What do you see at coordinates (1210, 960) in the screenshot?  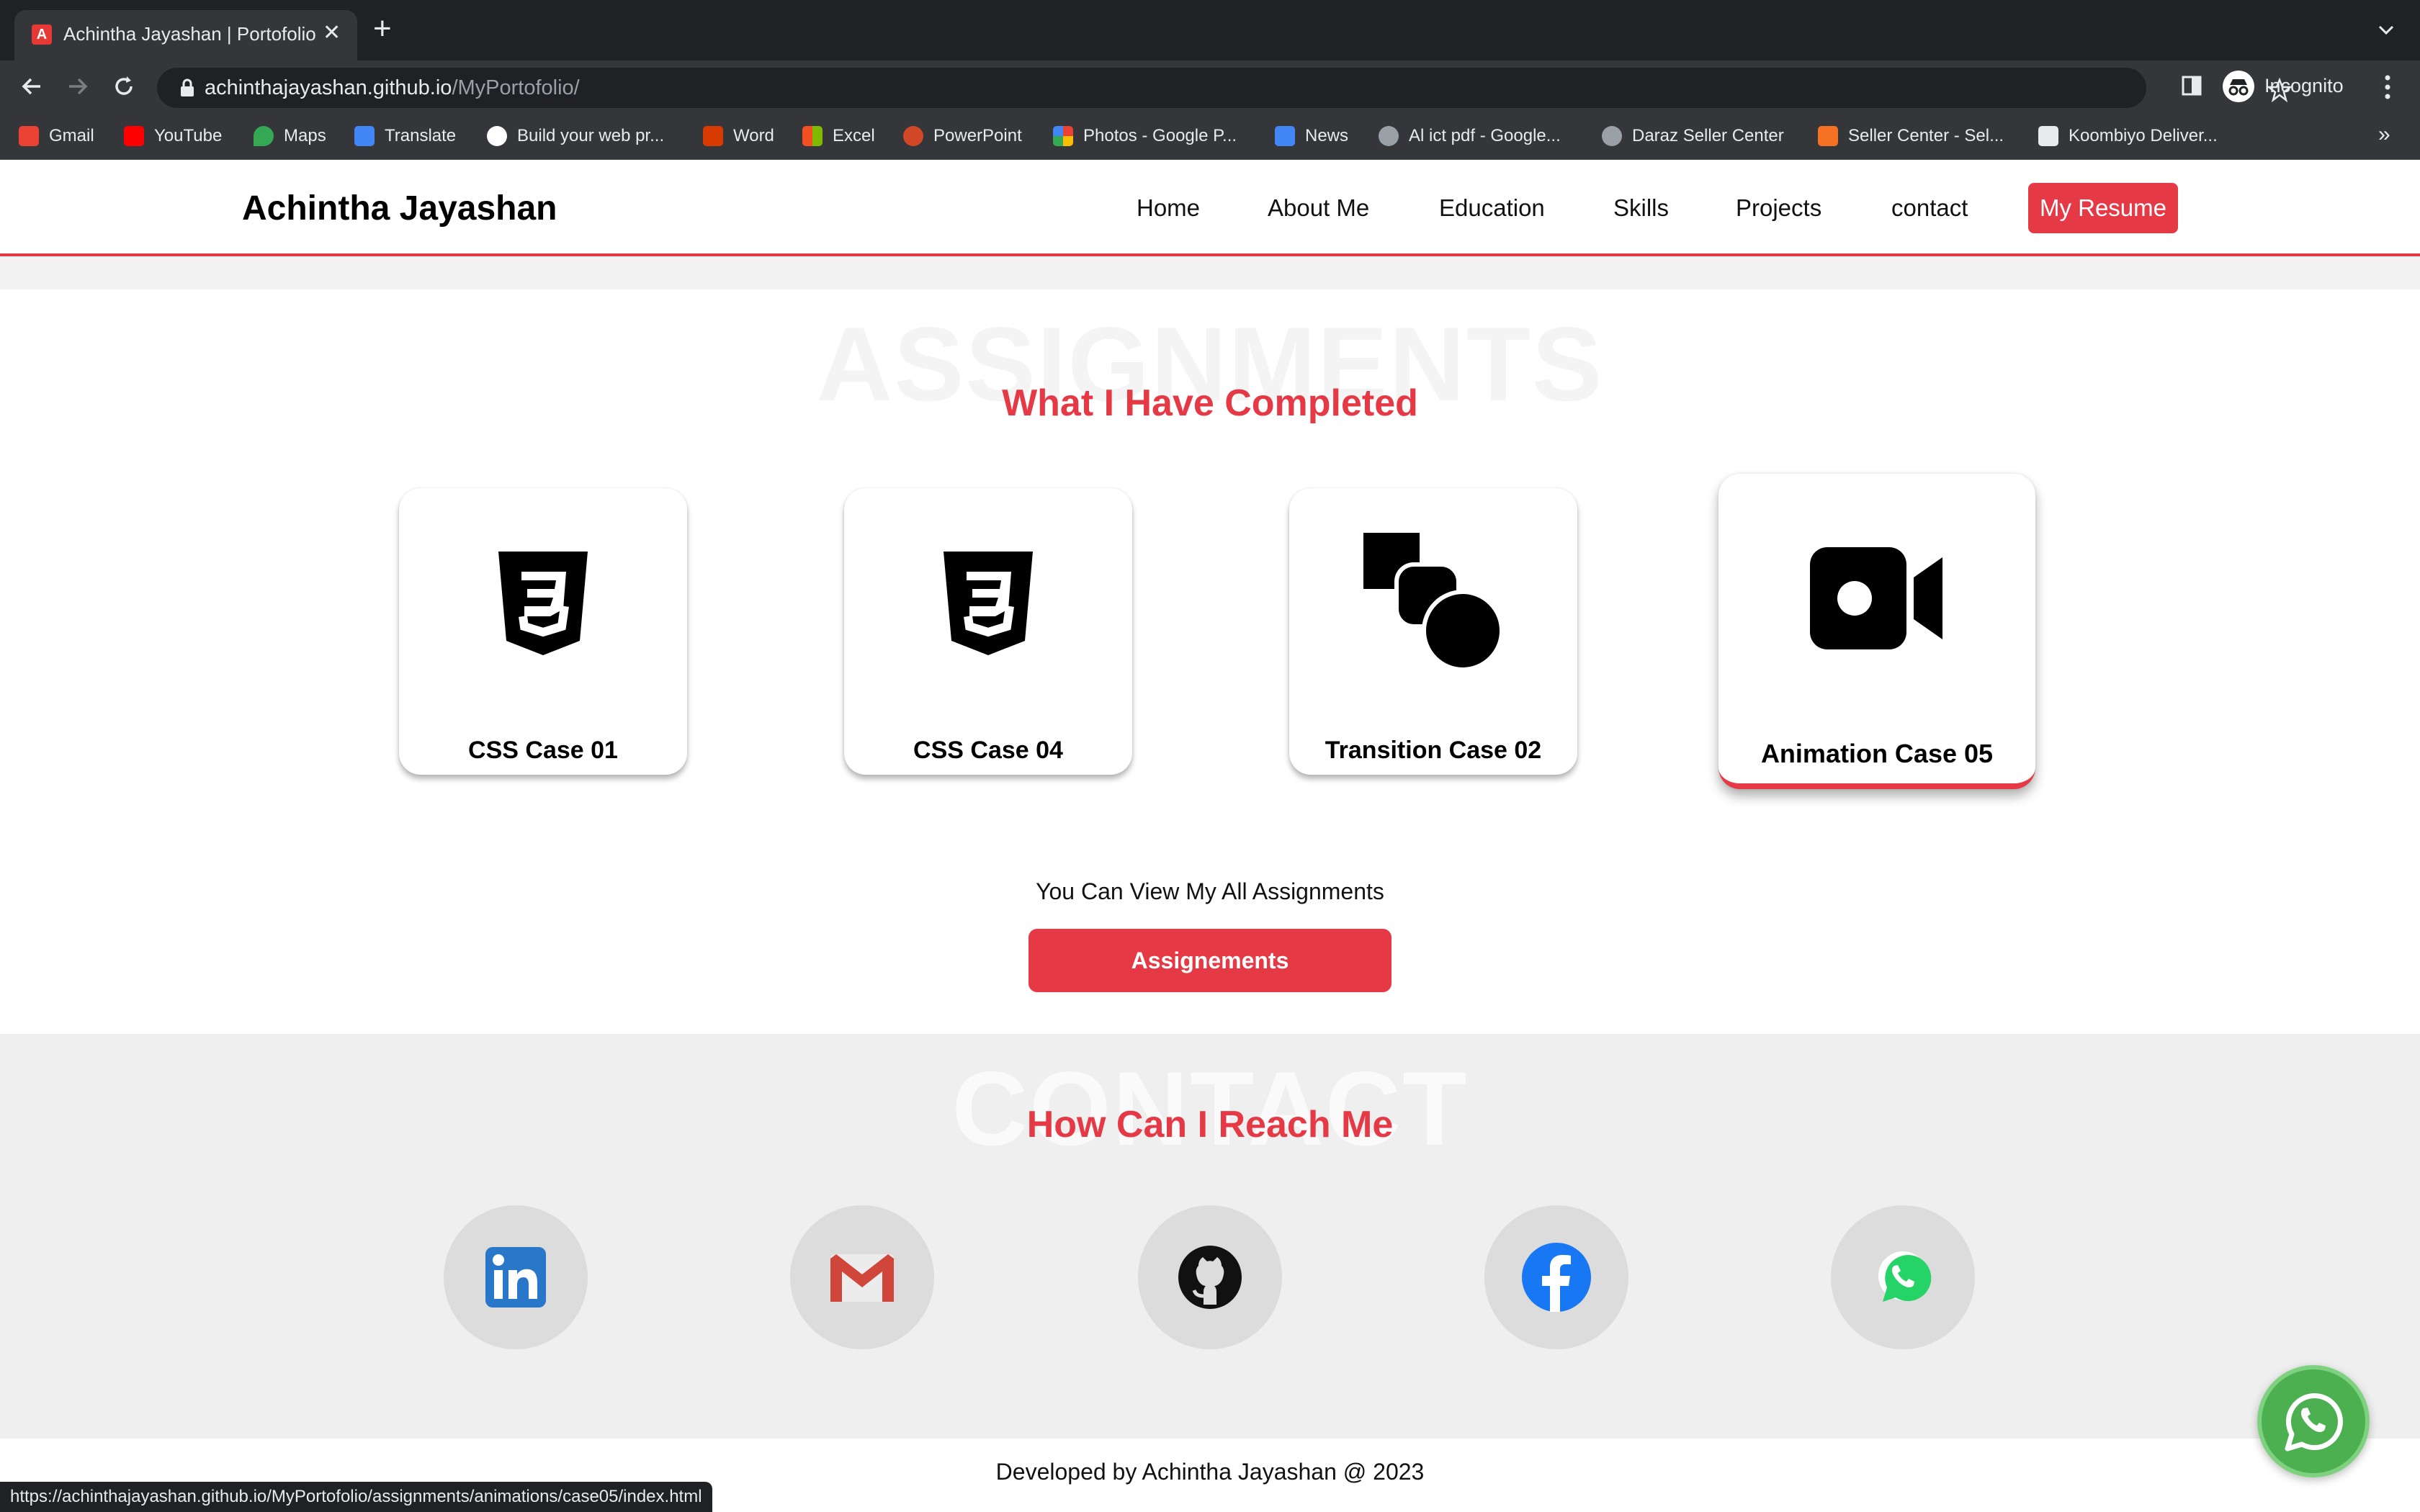 I see `assignments-button: Assignements` at bounding box center [1210, 960].